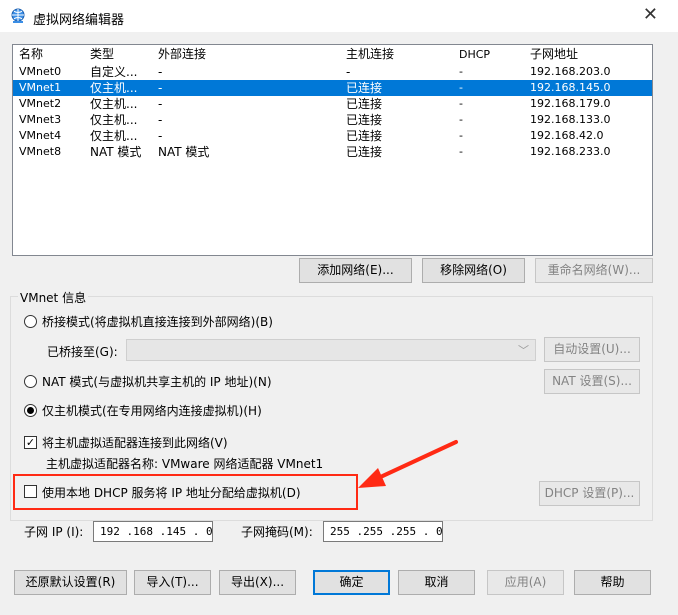 Image resolution: width=678 pixels, height=615 pixels. What do you see at coordinates (31, 54) in the screenshot?
I see `column-header-name: 名称` at bounding box center [31, 54].